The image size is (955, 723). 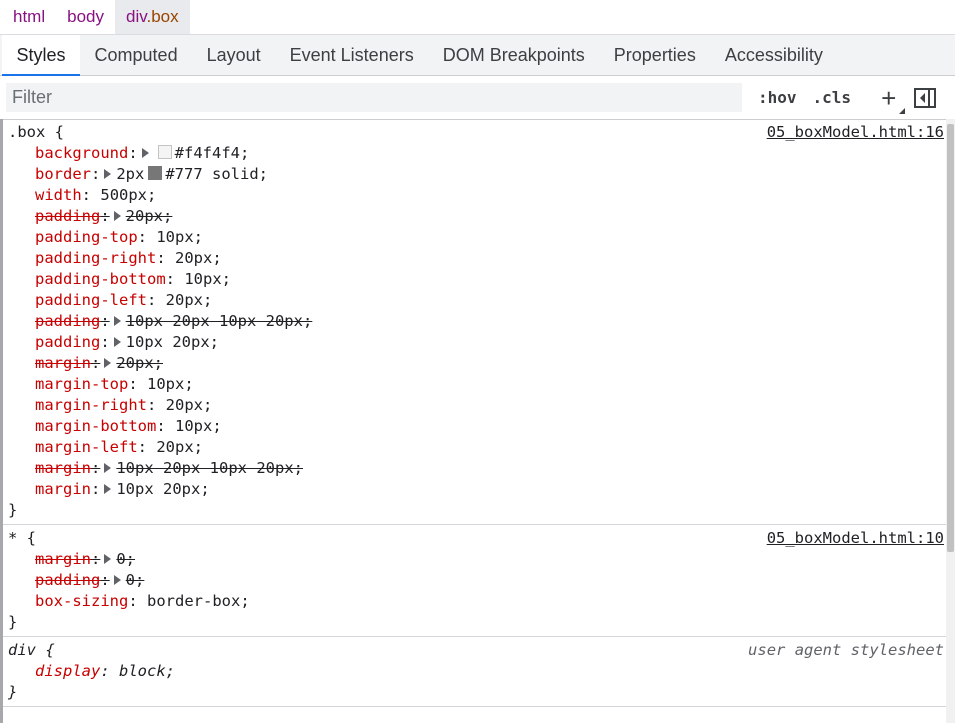 What do you see at coordinates (477, 216) in the screenshot?
I see `style-declaration: padding: 20px;` at bounding box center [477, 216].